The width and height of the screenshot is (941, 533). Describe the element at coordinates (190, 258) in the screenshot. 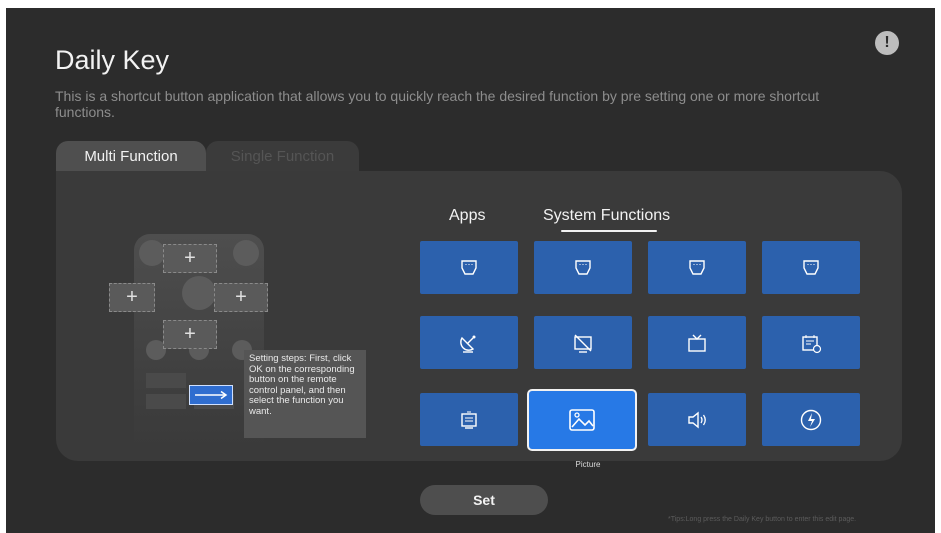

I see `remote-slot-up: +` at that location.